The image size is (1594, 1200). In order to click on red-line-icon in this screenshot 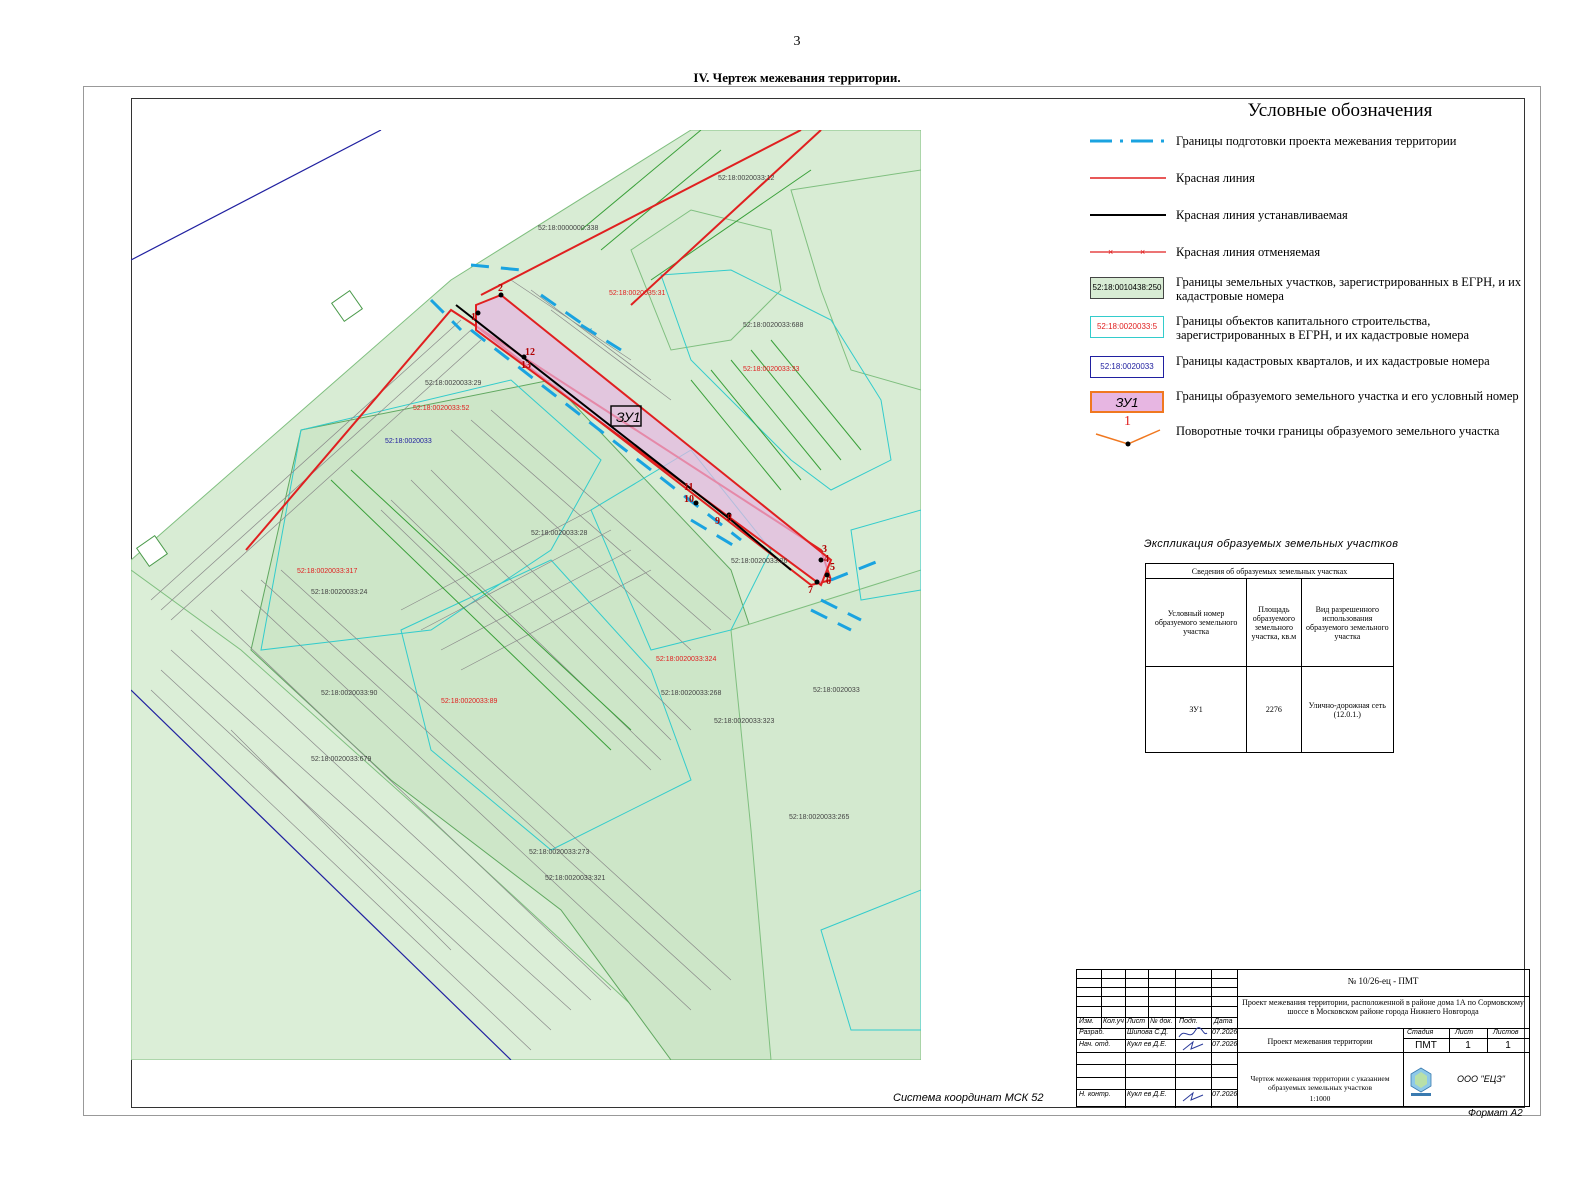, I will do `click(1128, 178)`.